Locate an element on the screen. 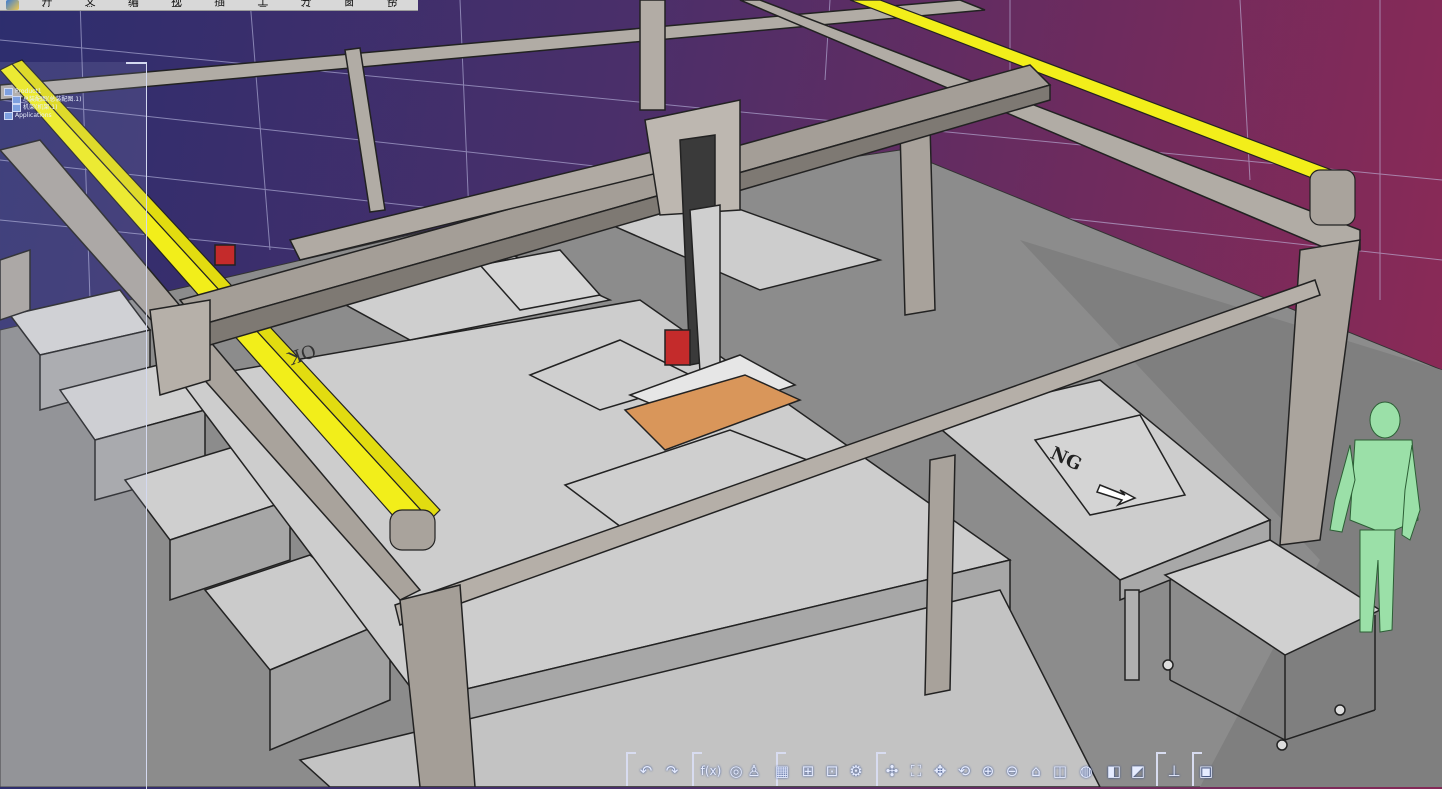 The height and width of the screenshot is (789, 1442). menu-bar: 开始 文件 编辑 视图 插入 工具 分析 窗口 帮助 is located at coordinates (209, 5).